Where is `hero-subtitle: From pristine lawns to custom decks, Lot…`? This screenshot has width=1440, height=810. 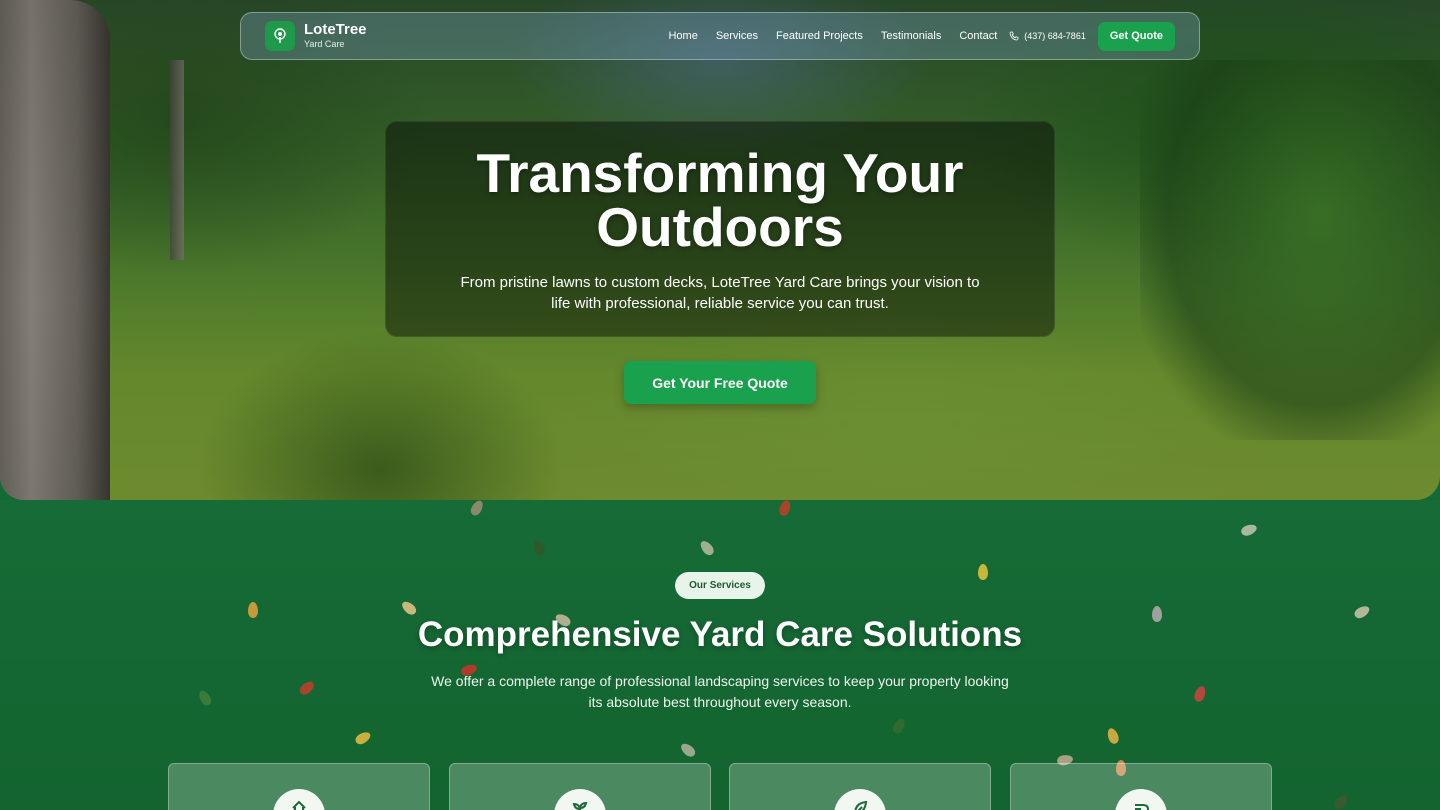
hero-subtitle: From pristine lawns to custom decks, Lot… is located at coordinates (720, 293).